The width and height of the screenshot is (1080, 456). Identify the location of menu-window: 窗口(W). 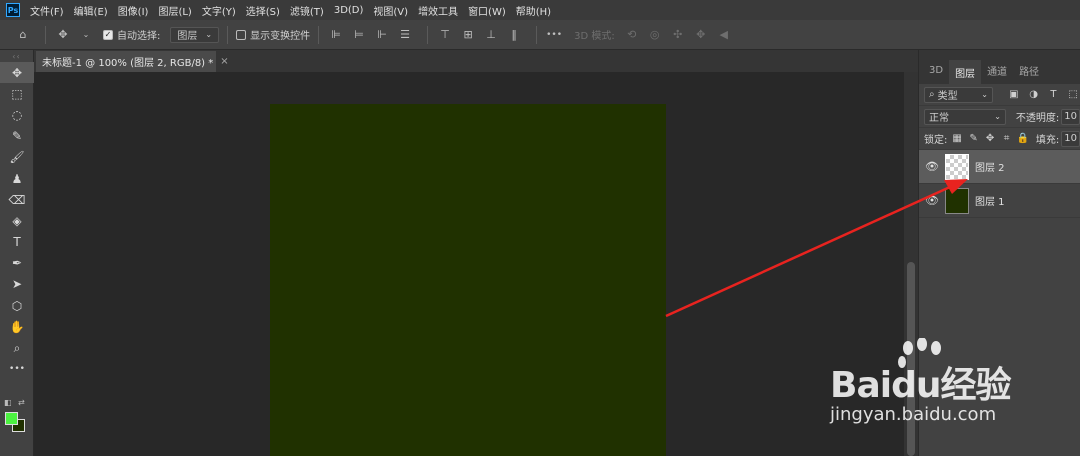
(487, 10).